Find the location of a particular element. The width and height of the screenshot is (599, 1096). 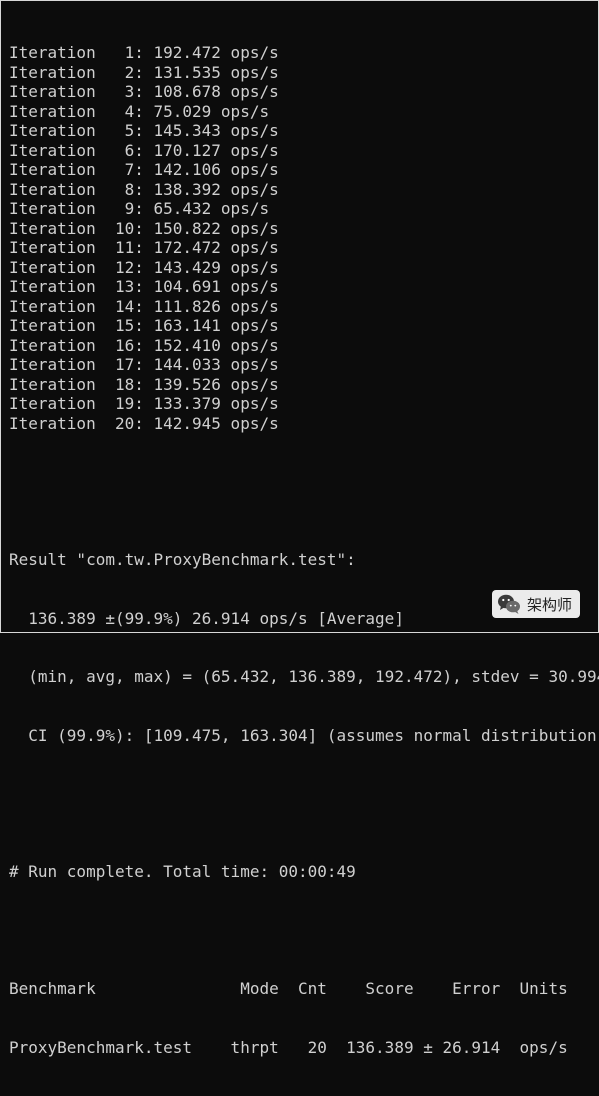

iteration-line: Iteration 2: 131.535 ops/s is located at coordinates (144, 72).